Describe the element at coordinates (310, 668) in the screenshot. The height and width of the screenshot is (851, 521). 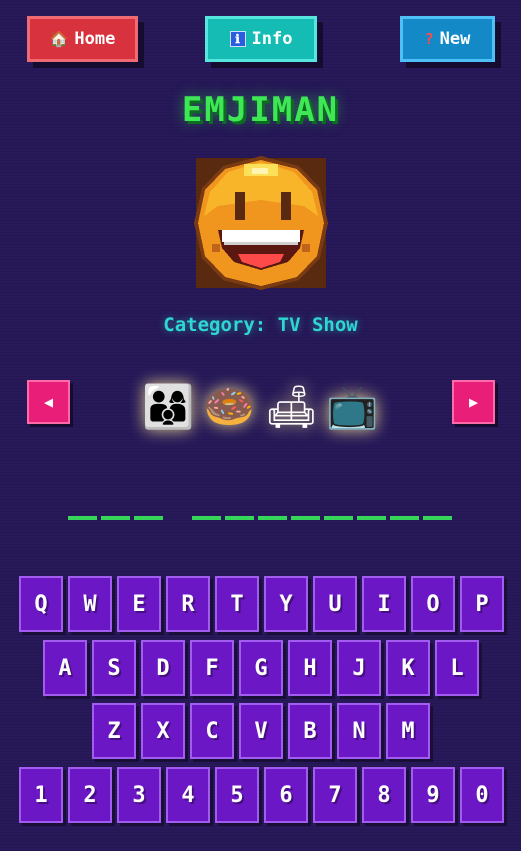
I see `key-h: H` at that location.